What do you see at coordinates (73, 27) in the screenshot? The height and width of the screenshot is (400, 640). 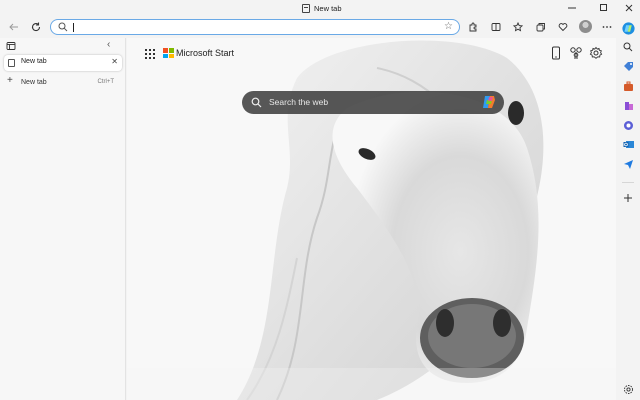 I see `text-caret` at bounding box center [73, 27].